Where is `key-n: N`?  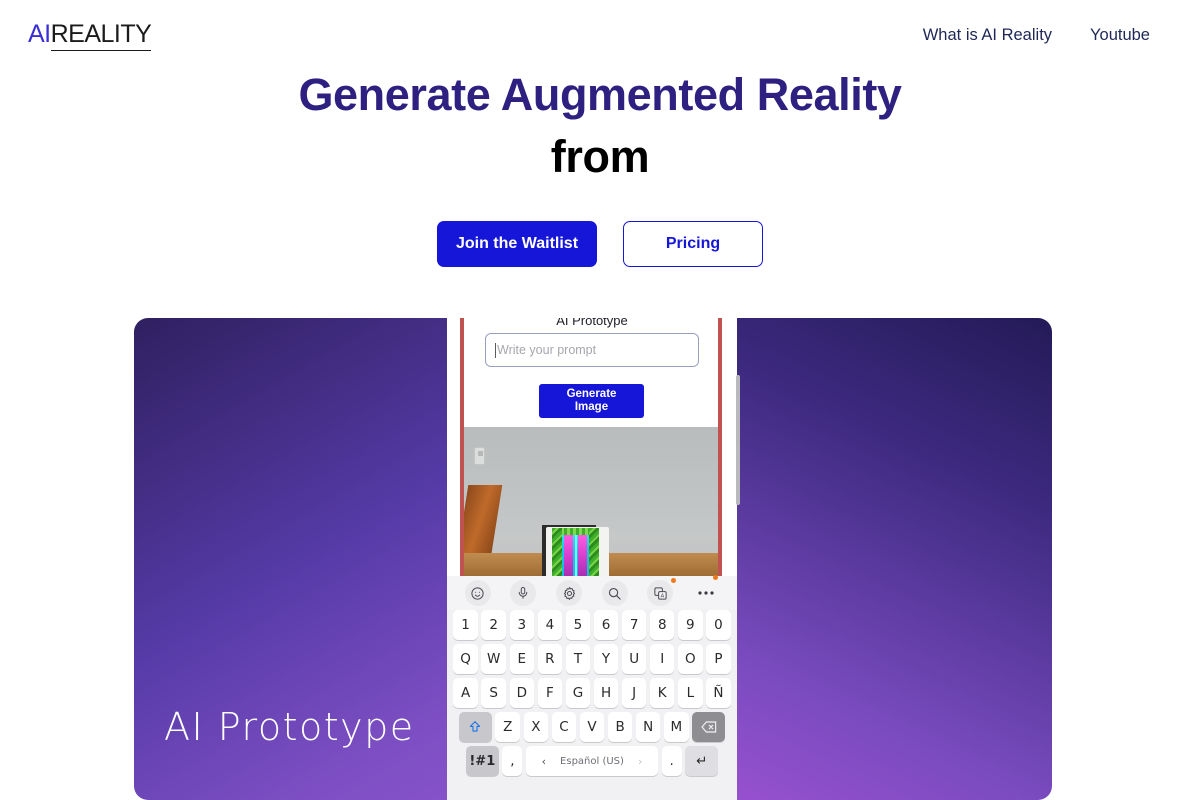 key-n: N is located at coordinates (648, 727).